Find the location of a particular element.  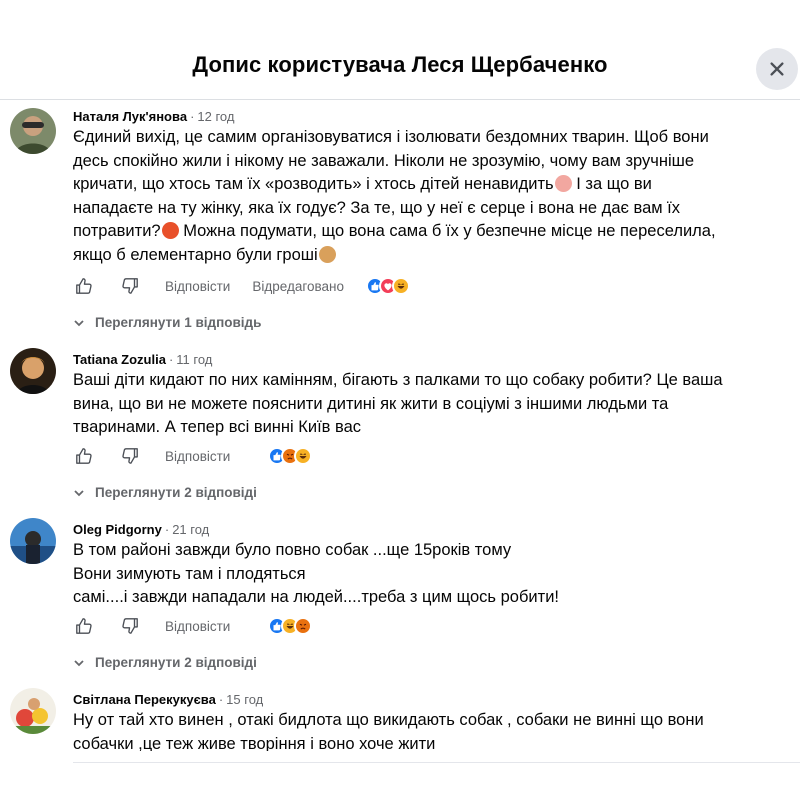

comment-meta: Oleg Pidgorny · 21 год is located at coordinates (141, 529).